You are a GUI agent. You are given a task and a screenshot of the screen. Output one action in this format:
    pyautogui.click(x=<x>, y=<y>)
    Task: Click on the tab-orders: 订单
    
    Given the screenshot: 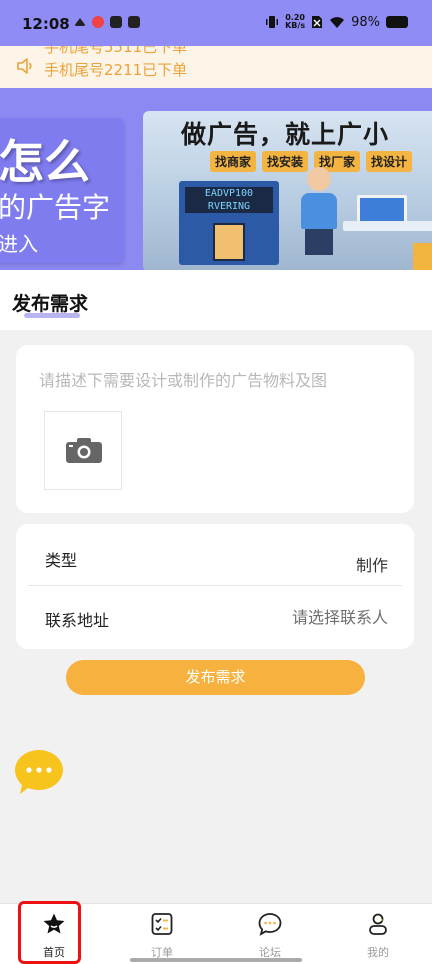 What is the action you would take?
    pyautogui.click(x=162, y=934)
    